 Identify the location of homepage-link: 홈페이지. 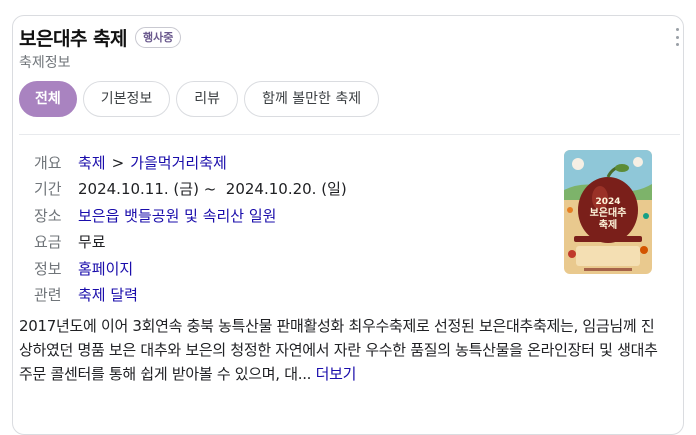
(105, 269).